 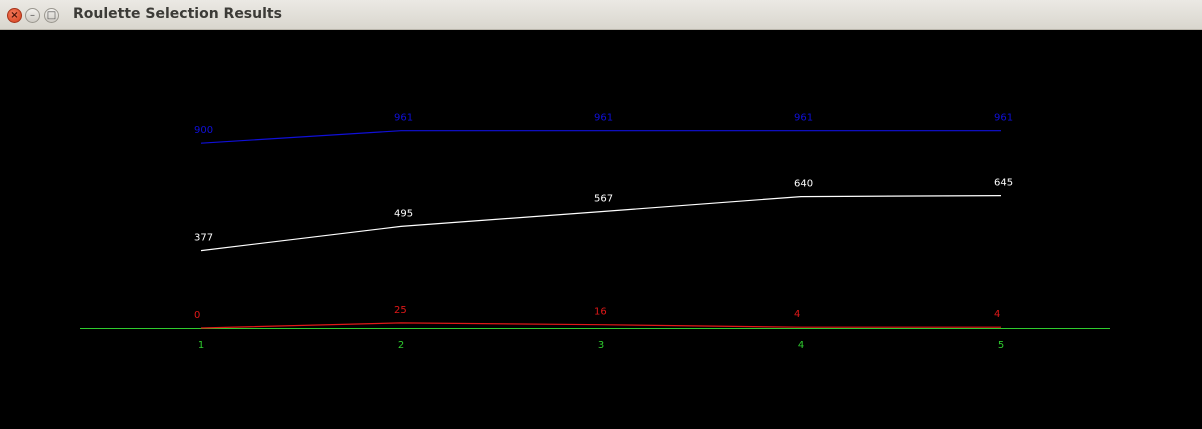 What do you see at coordinates (403, 213) in the screenshot?
I see `series-2-data-label: 495` at bounding box center [403, 213].